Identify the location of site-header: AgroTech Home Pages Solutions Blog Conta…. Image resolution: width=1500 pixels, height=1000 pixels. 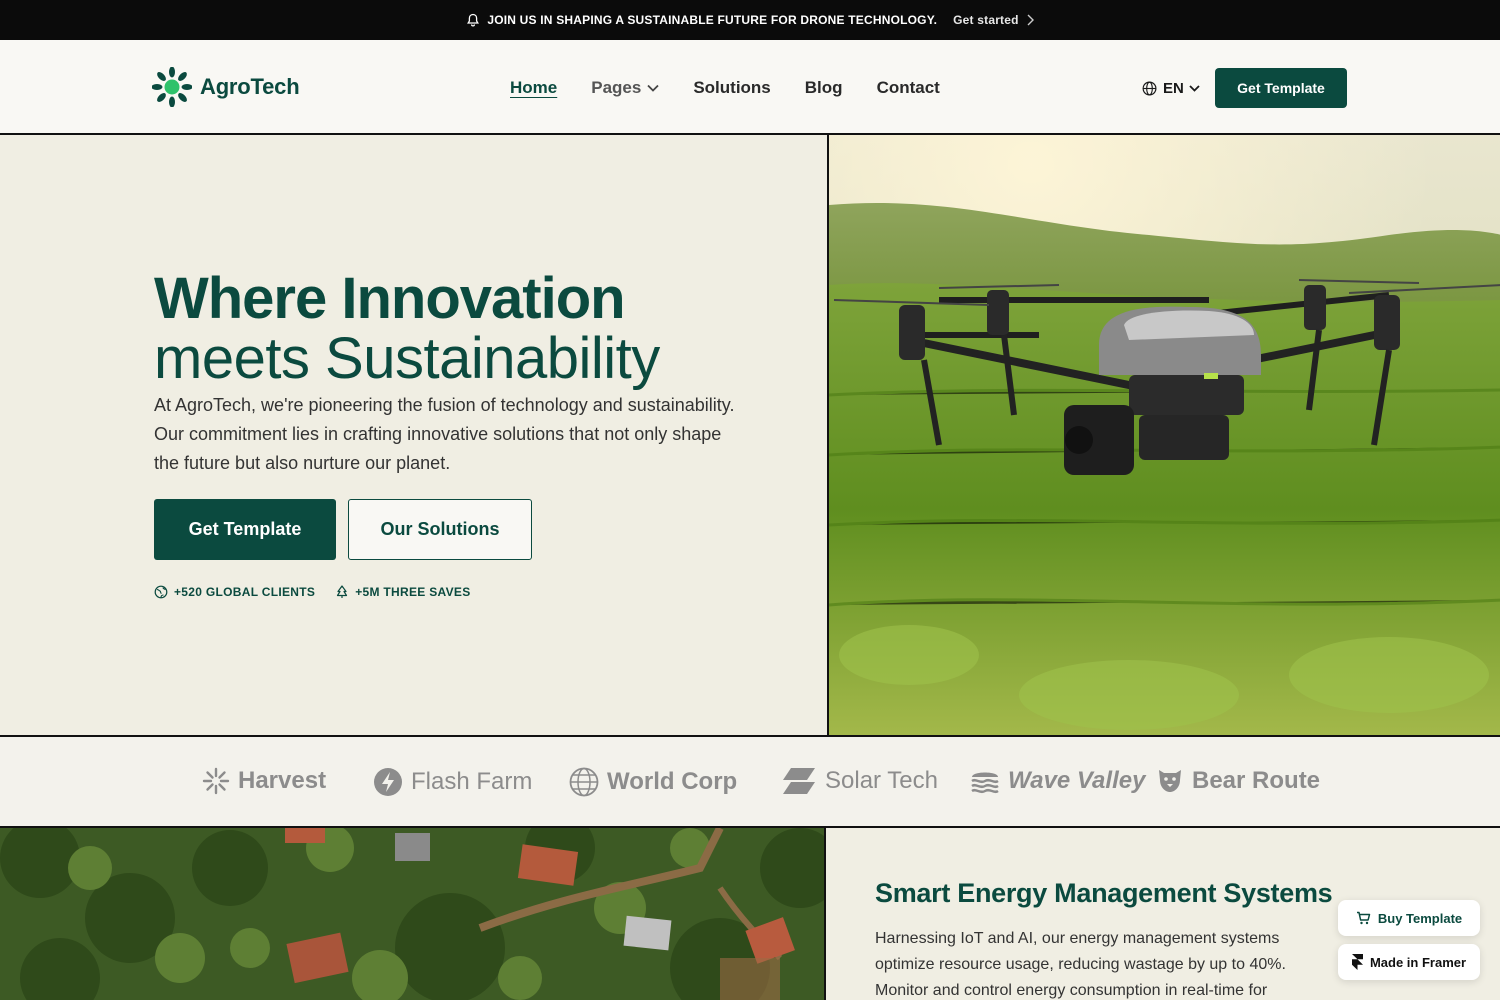
(750, 87).